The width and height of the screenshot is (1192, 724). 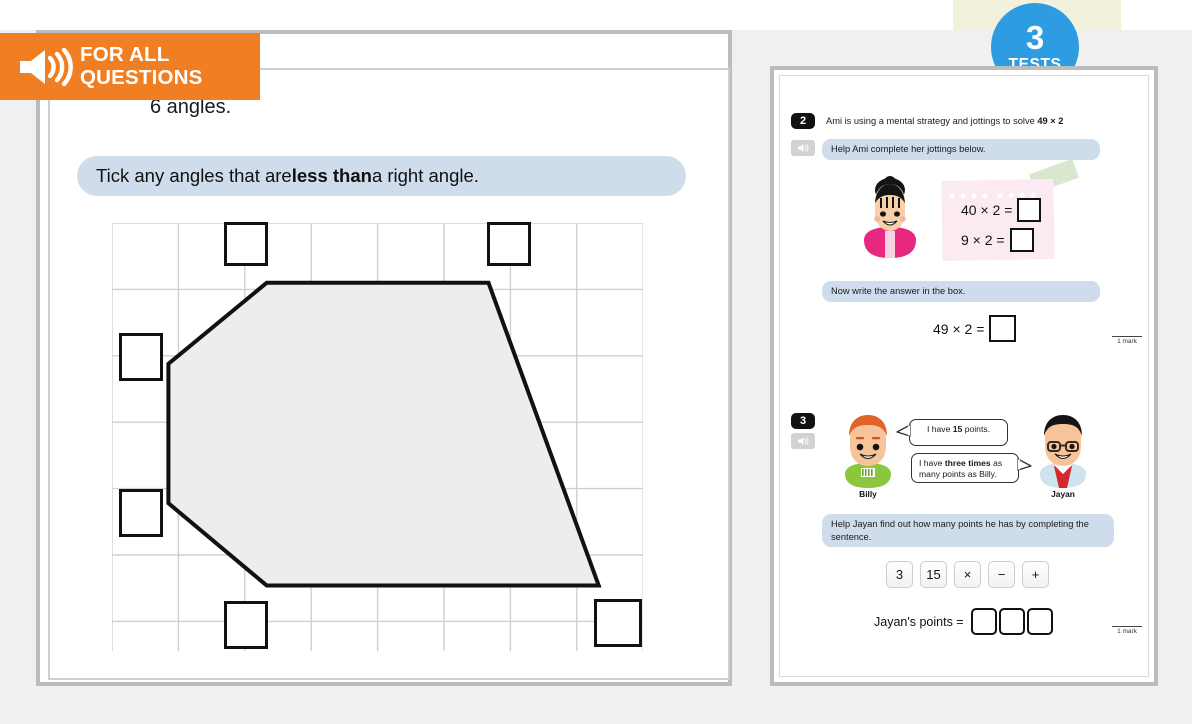 I want to click on option-button-multiply: ×, so click(x=967, y=574).